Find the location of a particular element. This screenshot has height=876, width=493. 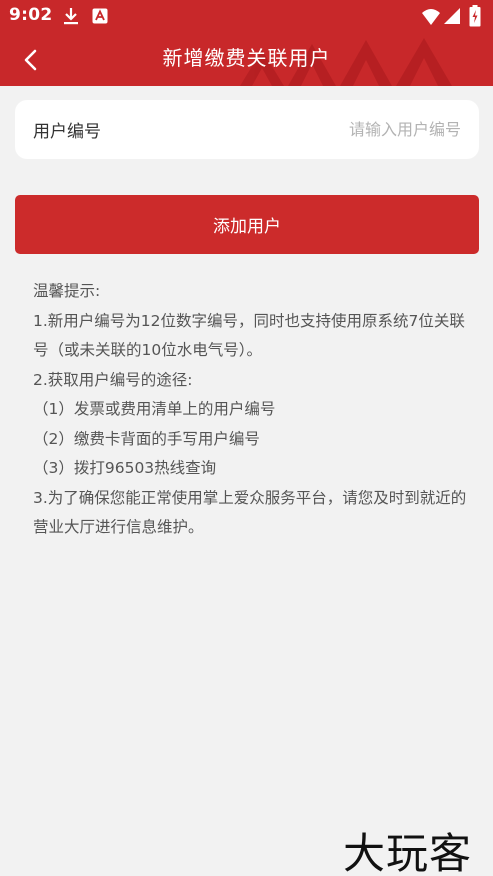

a-notification-icon is located at coordinates (100, 16).